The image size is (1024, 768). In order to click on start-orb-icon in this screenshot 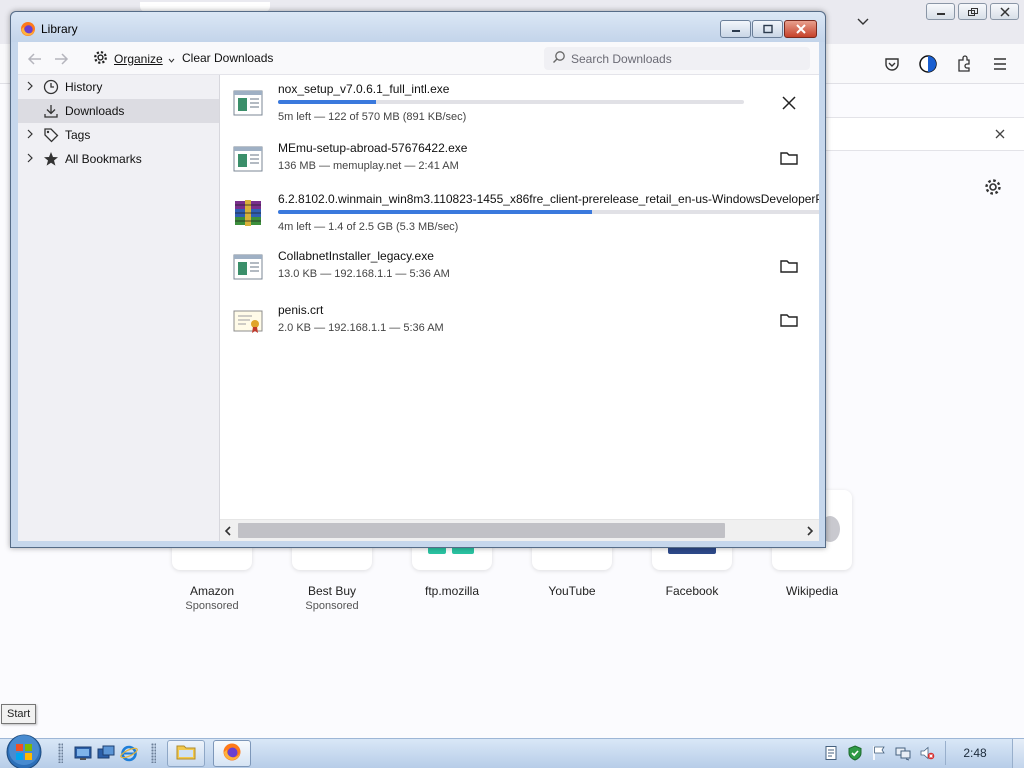, I will do `click(24, 750)`.